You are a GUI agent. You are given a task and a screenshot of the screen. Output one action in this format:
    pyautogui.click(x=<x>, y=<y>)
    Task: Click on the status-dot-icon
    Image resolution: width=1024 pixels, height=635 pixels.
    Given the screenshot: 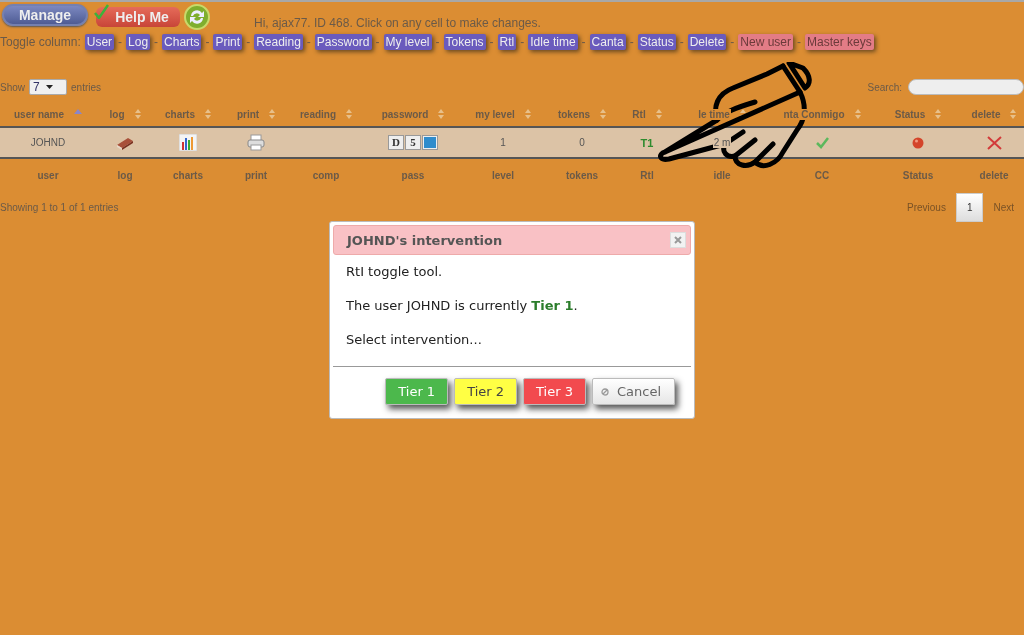 What is the action you would take?
    pyautogui.click(x=918, y=142)
    